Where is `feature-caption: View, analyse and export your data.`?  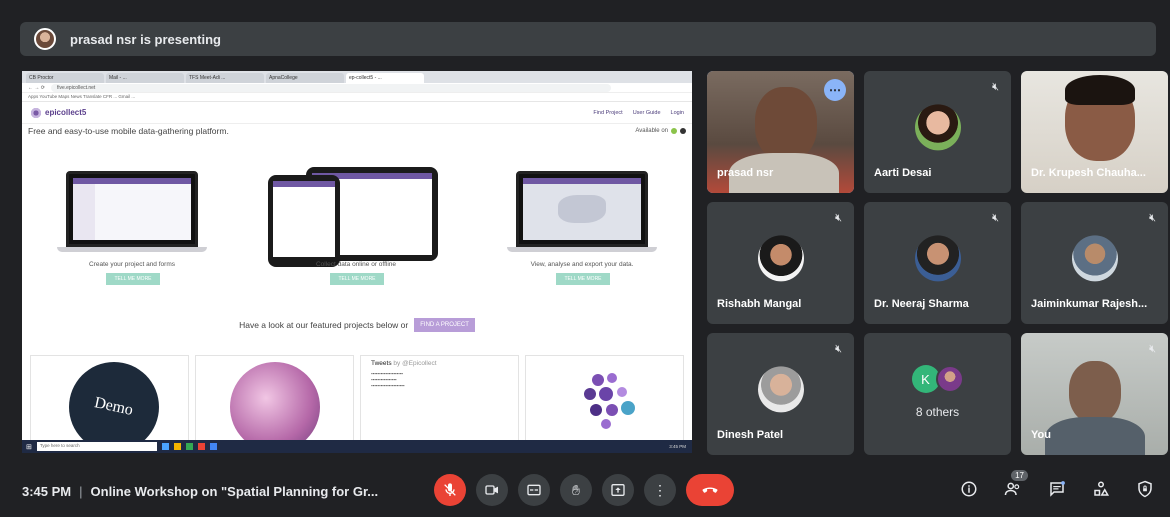 feature-caption: View, analyse and export your data. is located at coordinates (582, 264).